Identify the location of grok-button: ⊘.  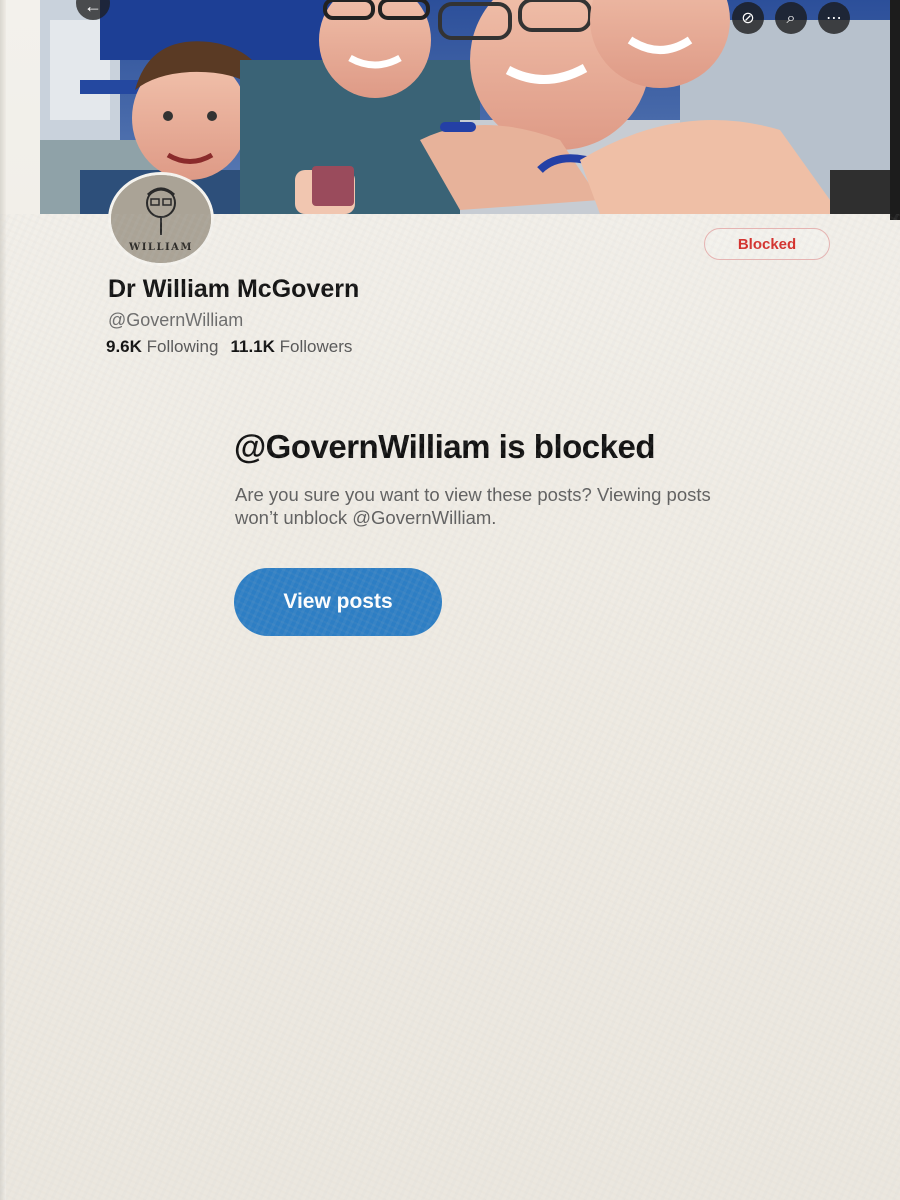
(748, 18).